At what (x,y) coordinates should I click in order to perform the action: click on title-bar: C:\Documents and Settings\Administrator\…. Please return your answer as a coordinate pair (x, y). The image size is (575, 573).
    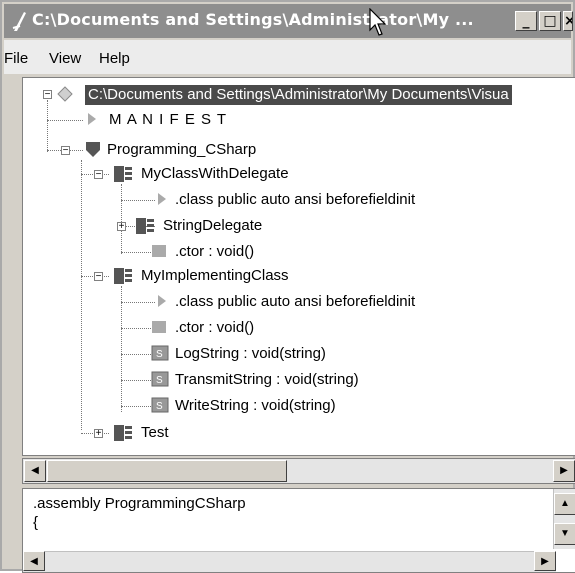
    Looking at the image, I should click on (288, 21).